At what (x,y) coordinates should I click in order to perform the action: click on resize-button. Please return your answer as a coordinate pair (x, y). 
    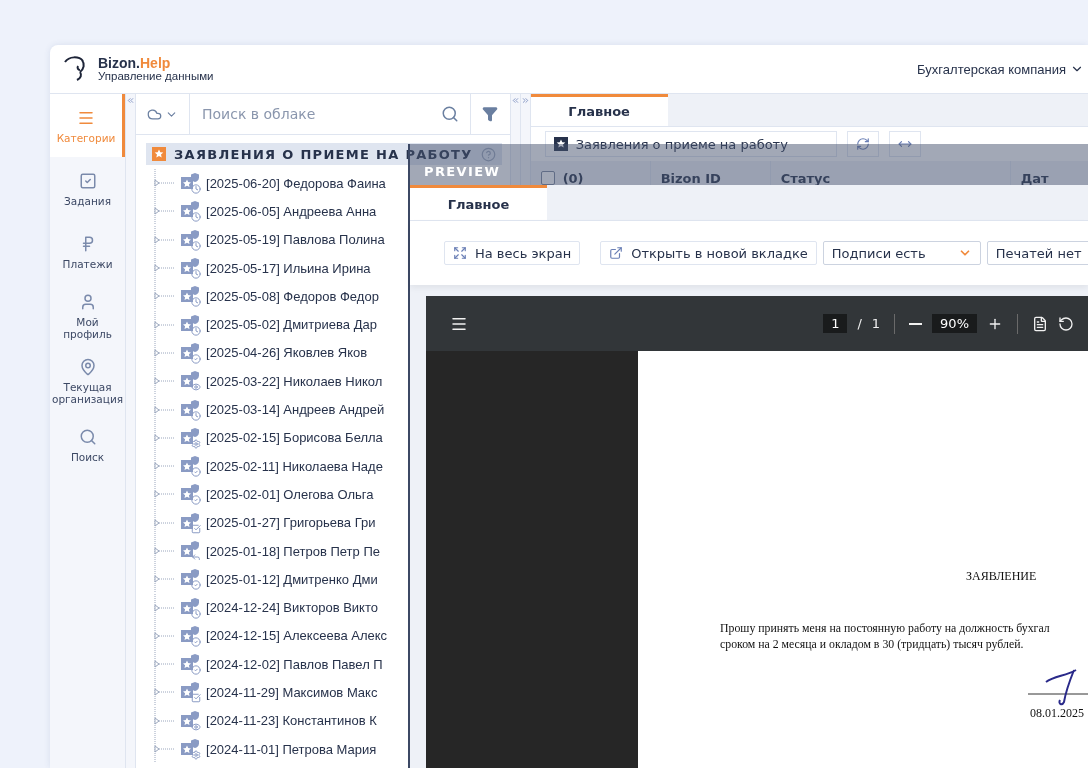
    Looking at the image, I should click on (904, 144).